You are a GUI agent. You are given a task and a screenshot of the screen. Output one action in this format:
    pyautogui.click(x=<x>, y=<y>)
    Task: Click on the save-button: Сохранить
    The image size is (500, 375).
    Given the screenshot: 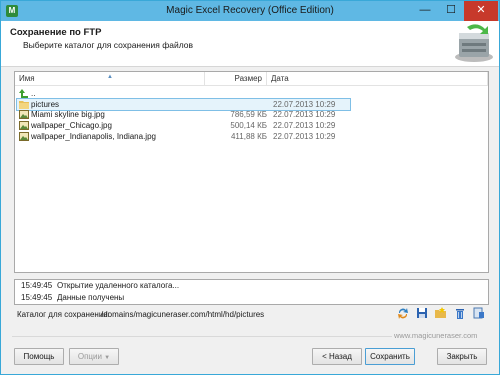 What is the action you would take?
    pyautogui.click(x=390, y=356)
    